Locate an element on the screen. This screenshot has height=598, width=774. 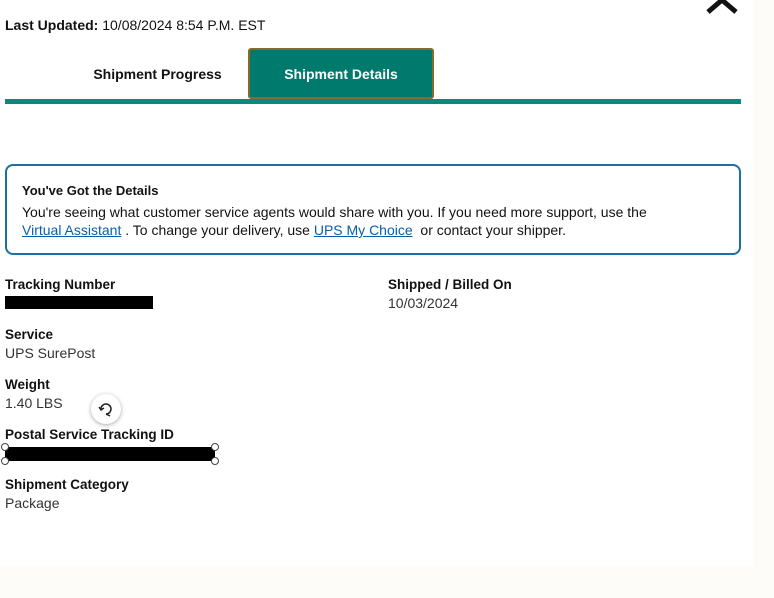
tab-shipment-details: Shipment Details is located at coordinates (341, 73).